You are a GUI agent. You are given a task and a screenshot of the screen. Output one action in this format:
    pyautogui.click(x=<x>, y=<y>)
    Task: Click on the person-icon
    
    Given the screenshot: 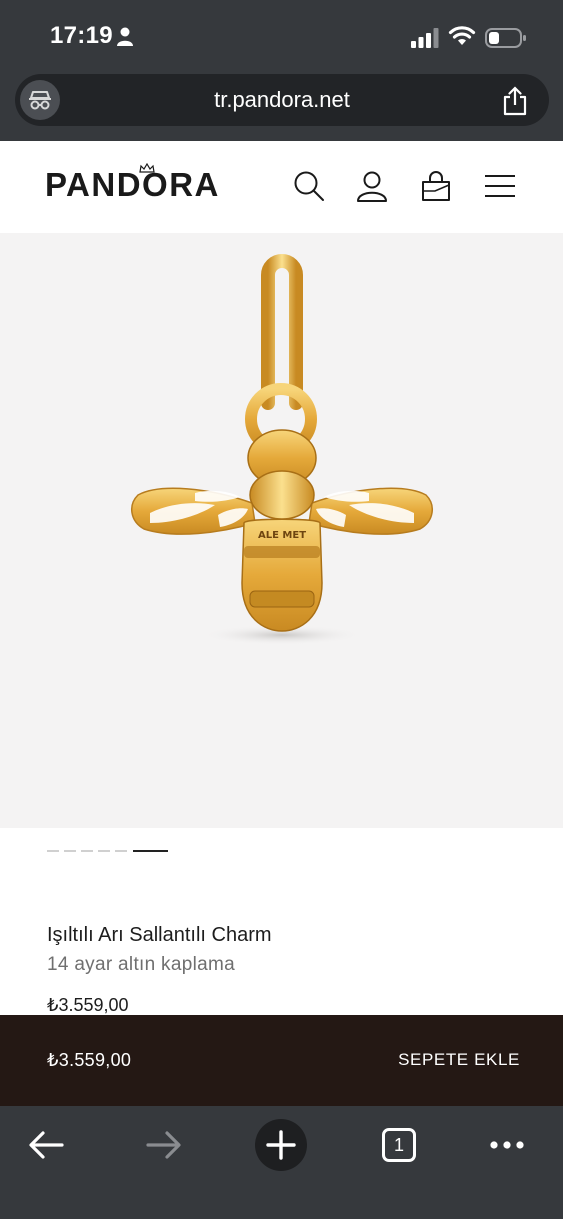 What is the action you would take?
    pyautogui.click(x=125, y=36)
    